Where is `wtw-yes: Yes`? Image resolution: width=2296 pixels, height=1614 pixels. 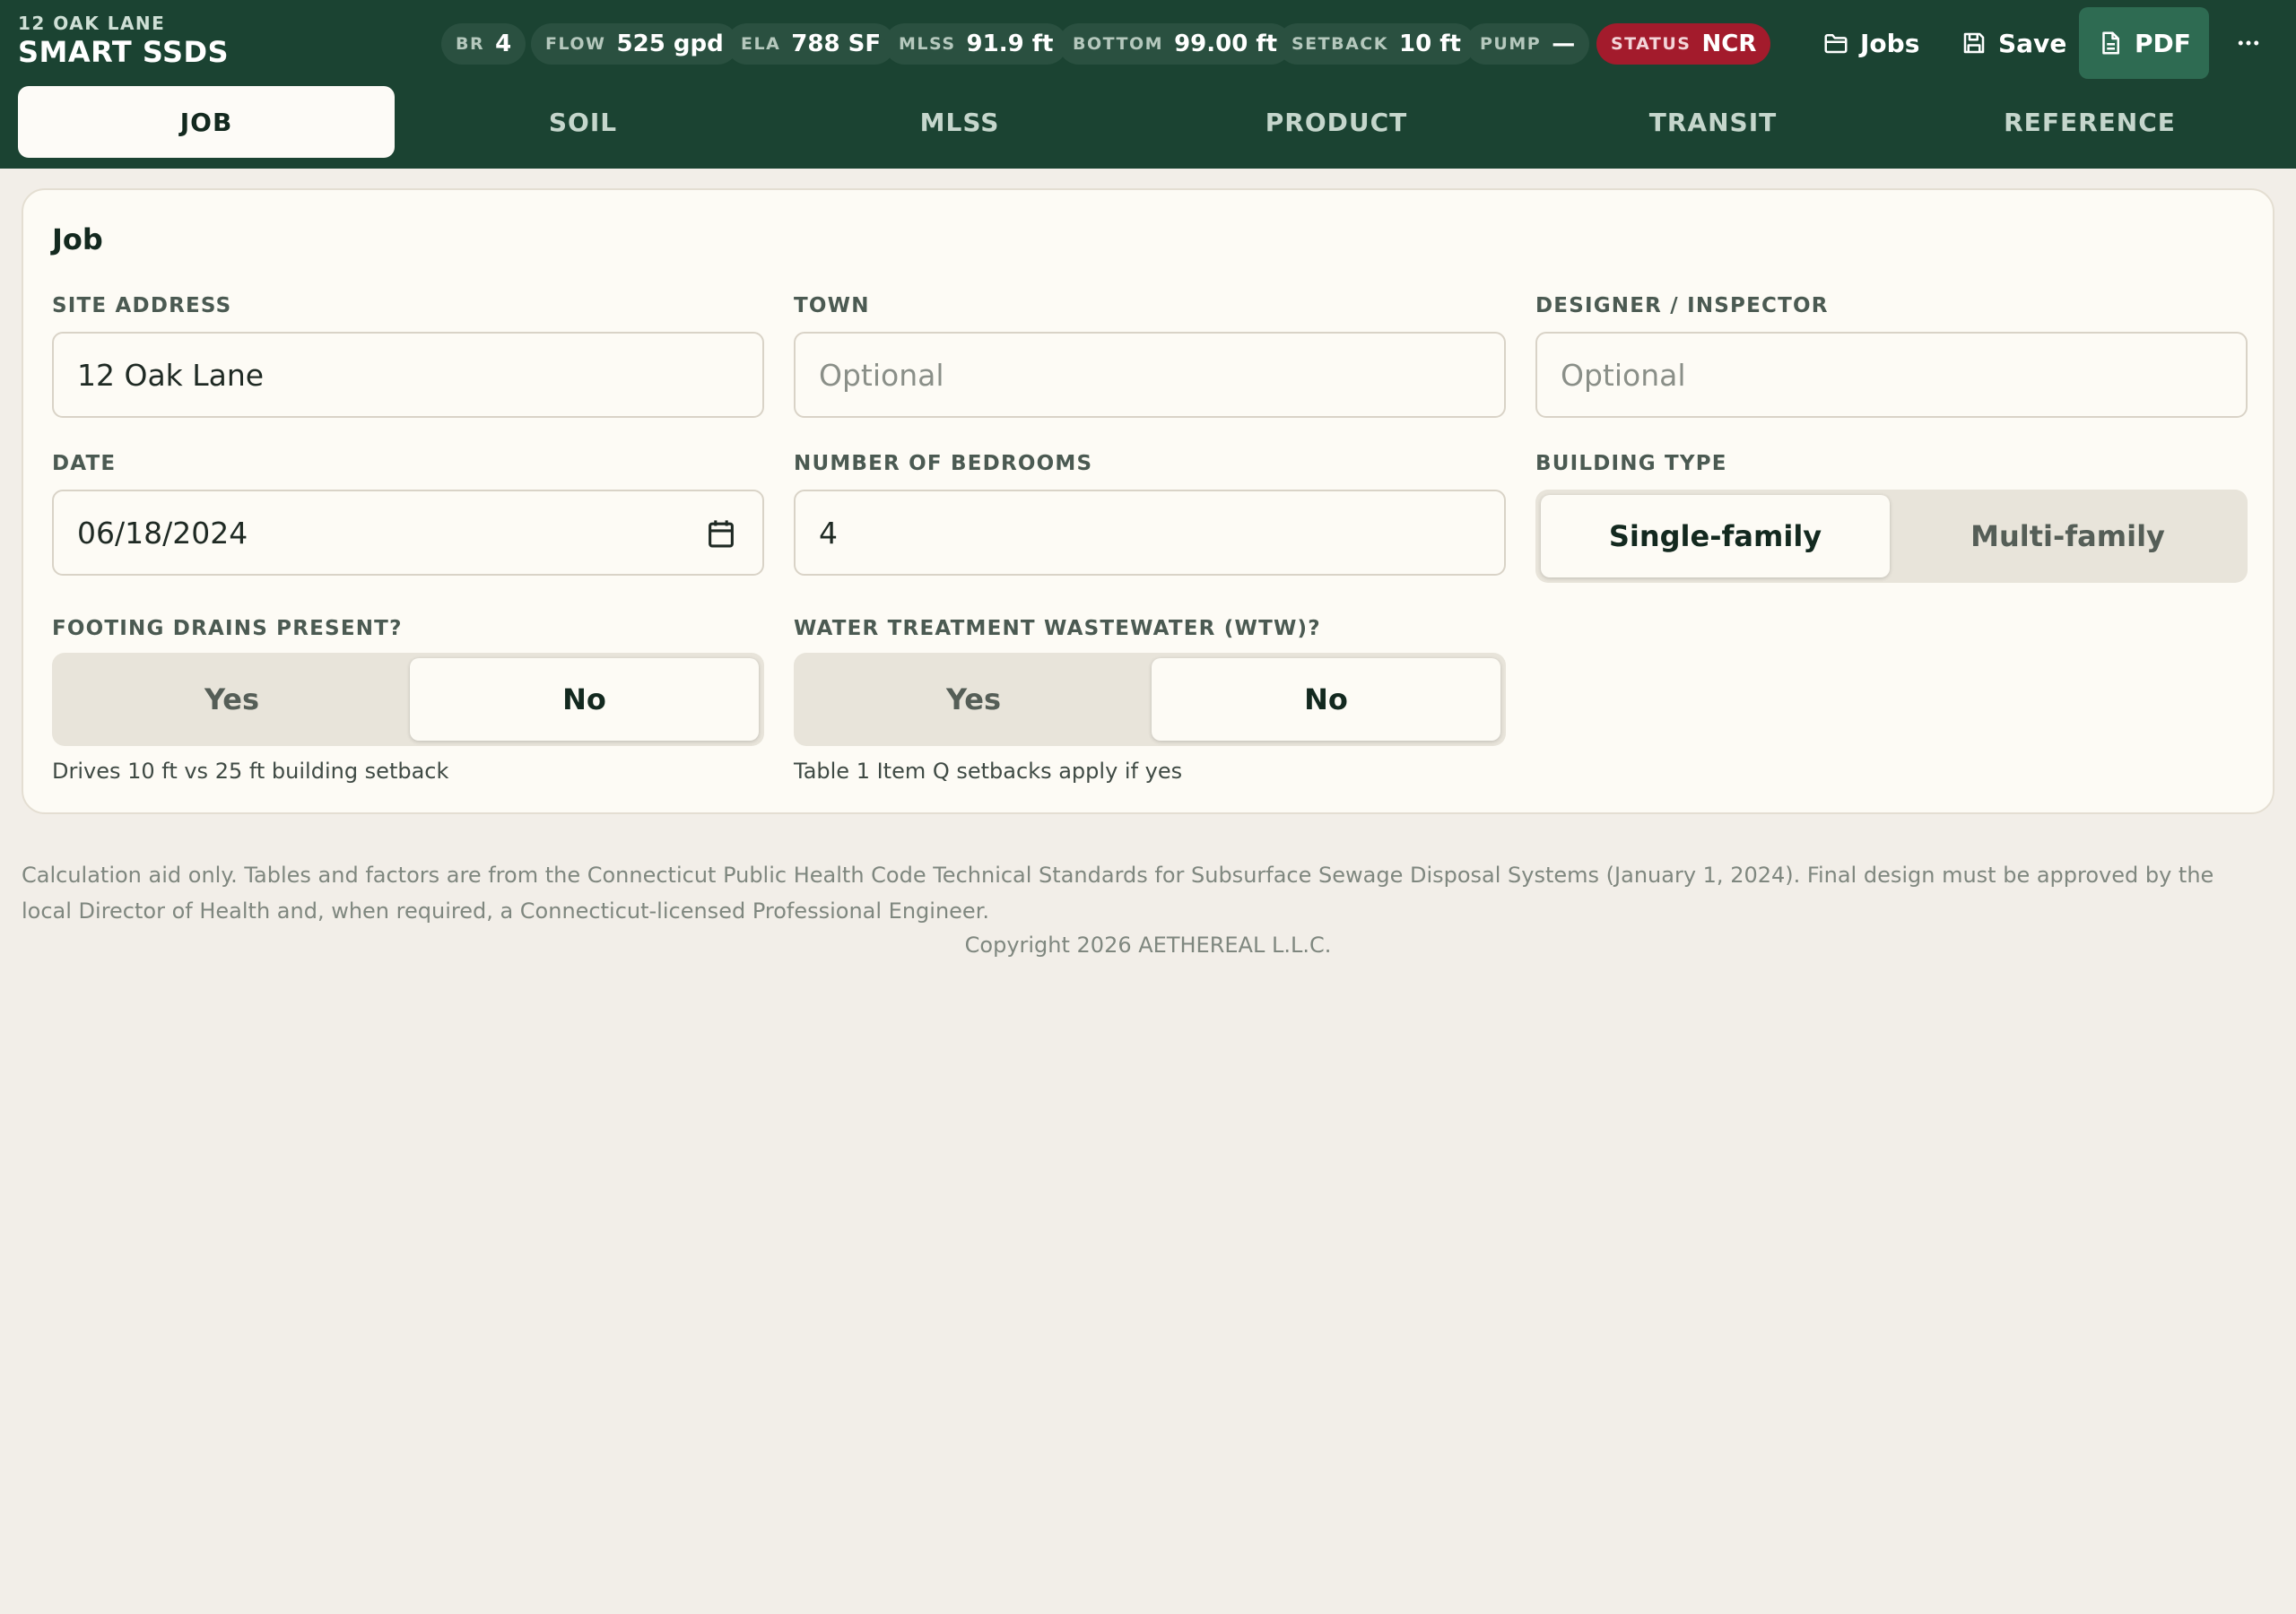
wtw-yes: Yes is located at coordinates (973, 699).